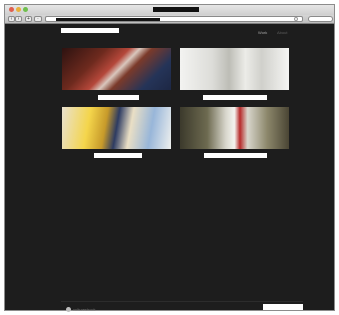  I want to click on zoom-window-icon, so click(25, 9).